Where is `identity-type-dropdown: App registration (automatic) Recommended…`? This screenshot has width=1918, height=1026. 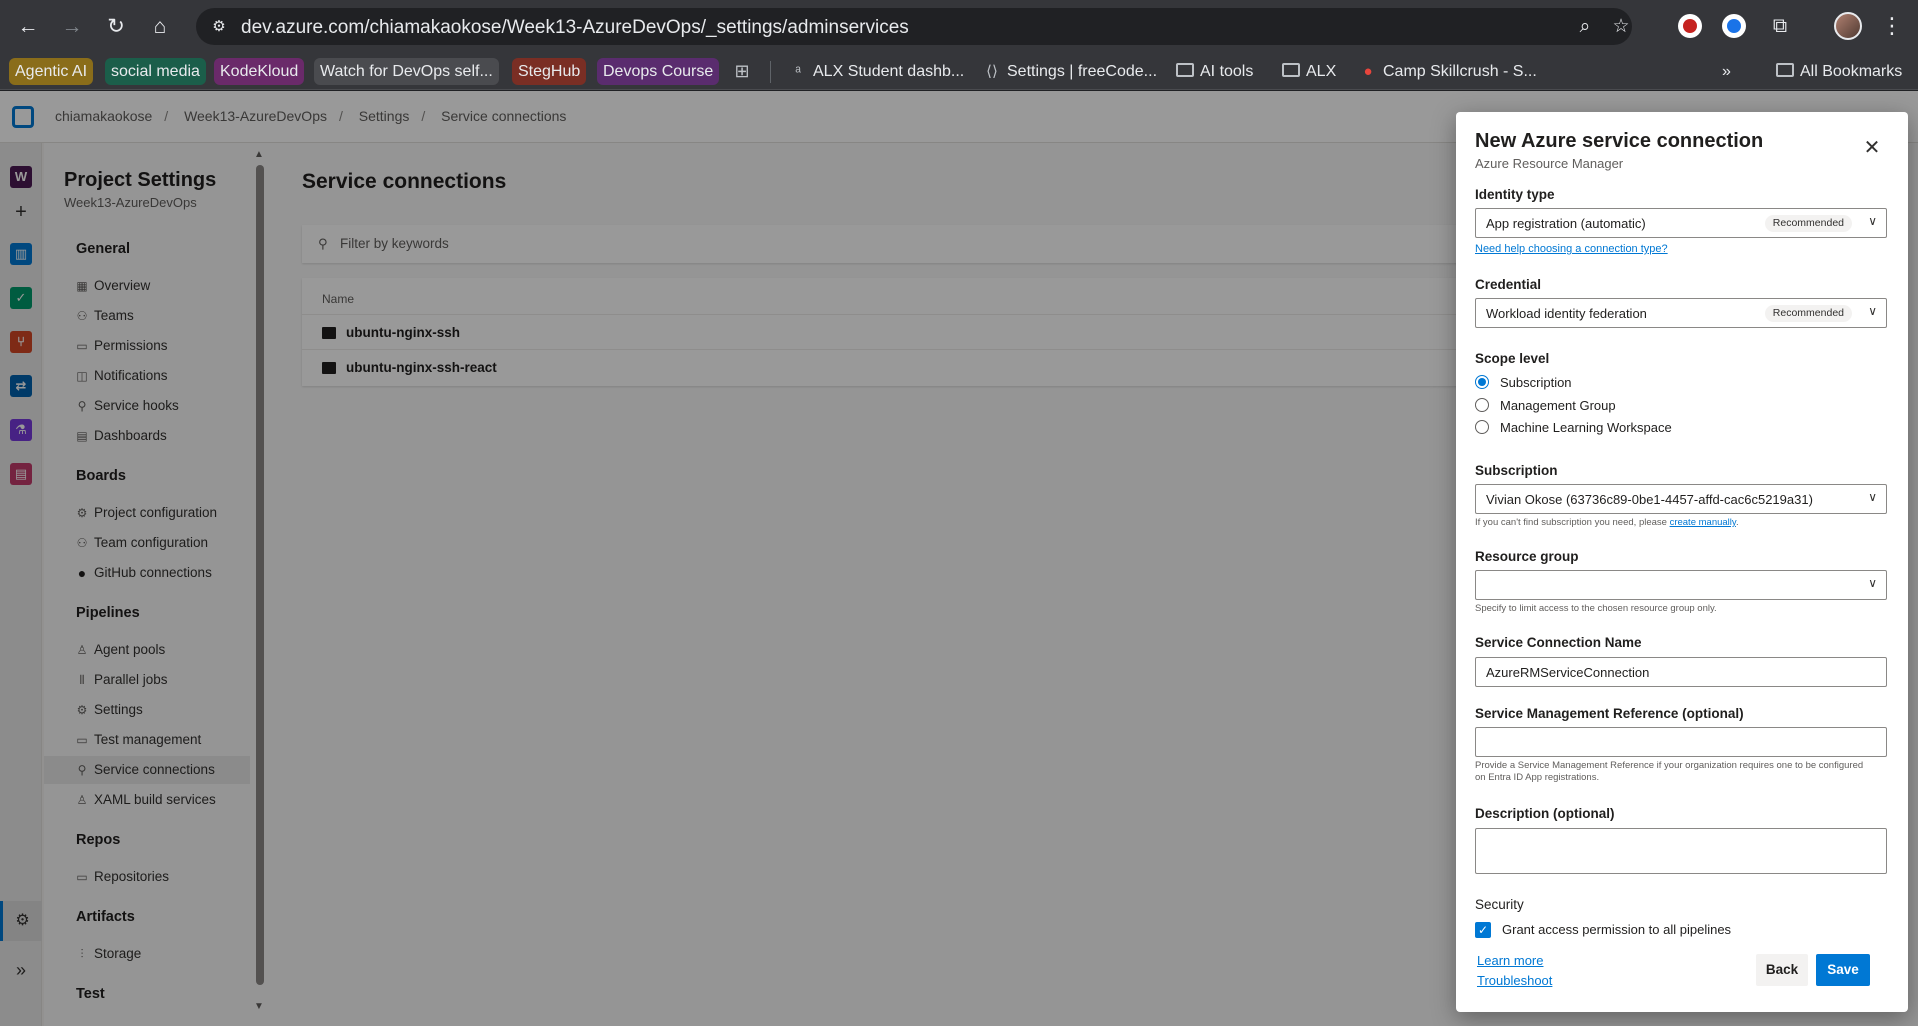
identity-type-dropdown: App registration (automatic) Recommended… is located at coordinates (1681, 223).